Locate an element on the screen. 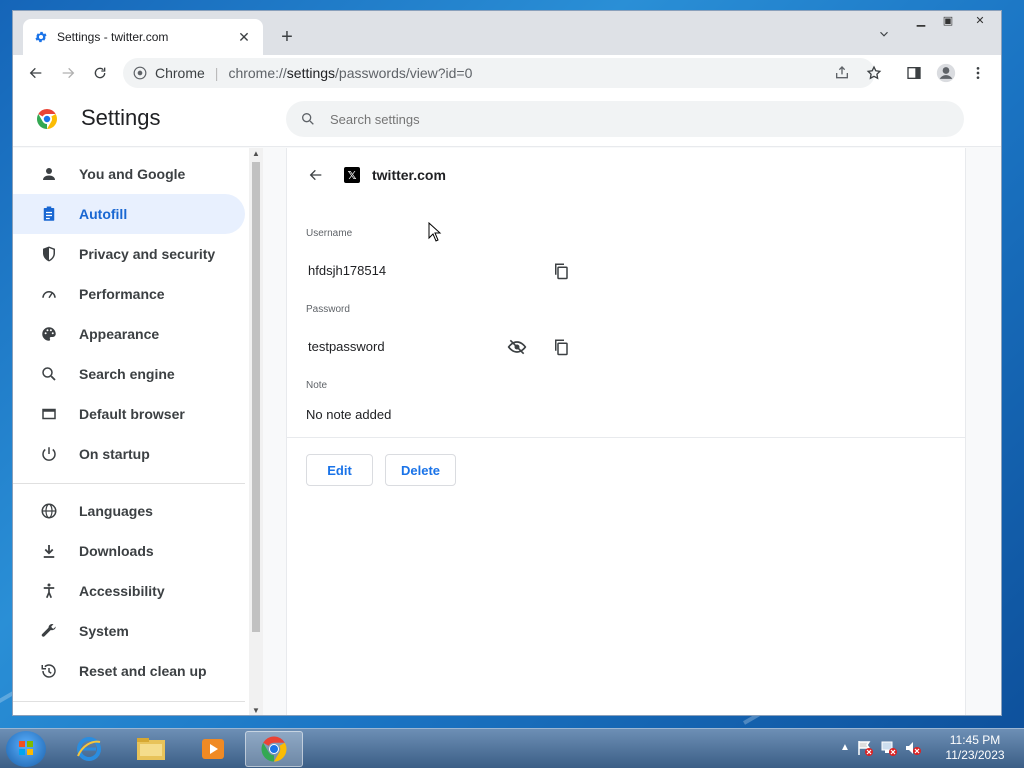  sidebar-item-label: Default browser is located at coordinates (132, 414).